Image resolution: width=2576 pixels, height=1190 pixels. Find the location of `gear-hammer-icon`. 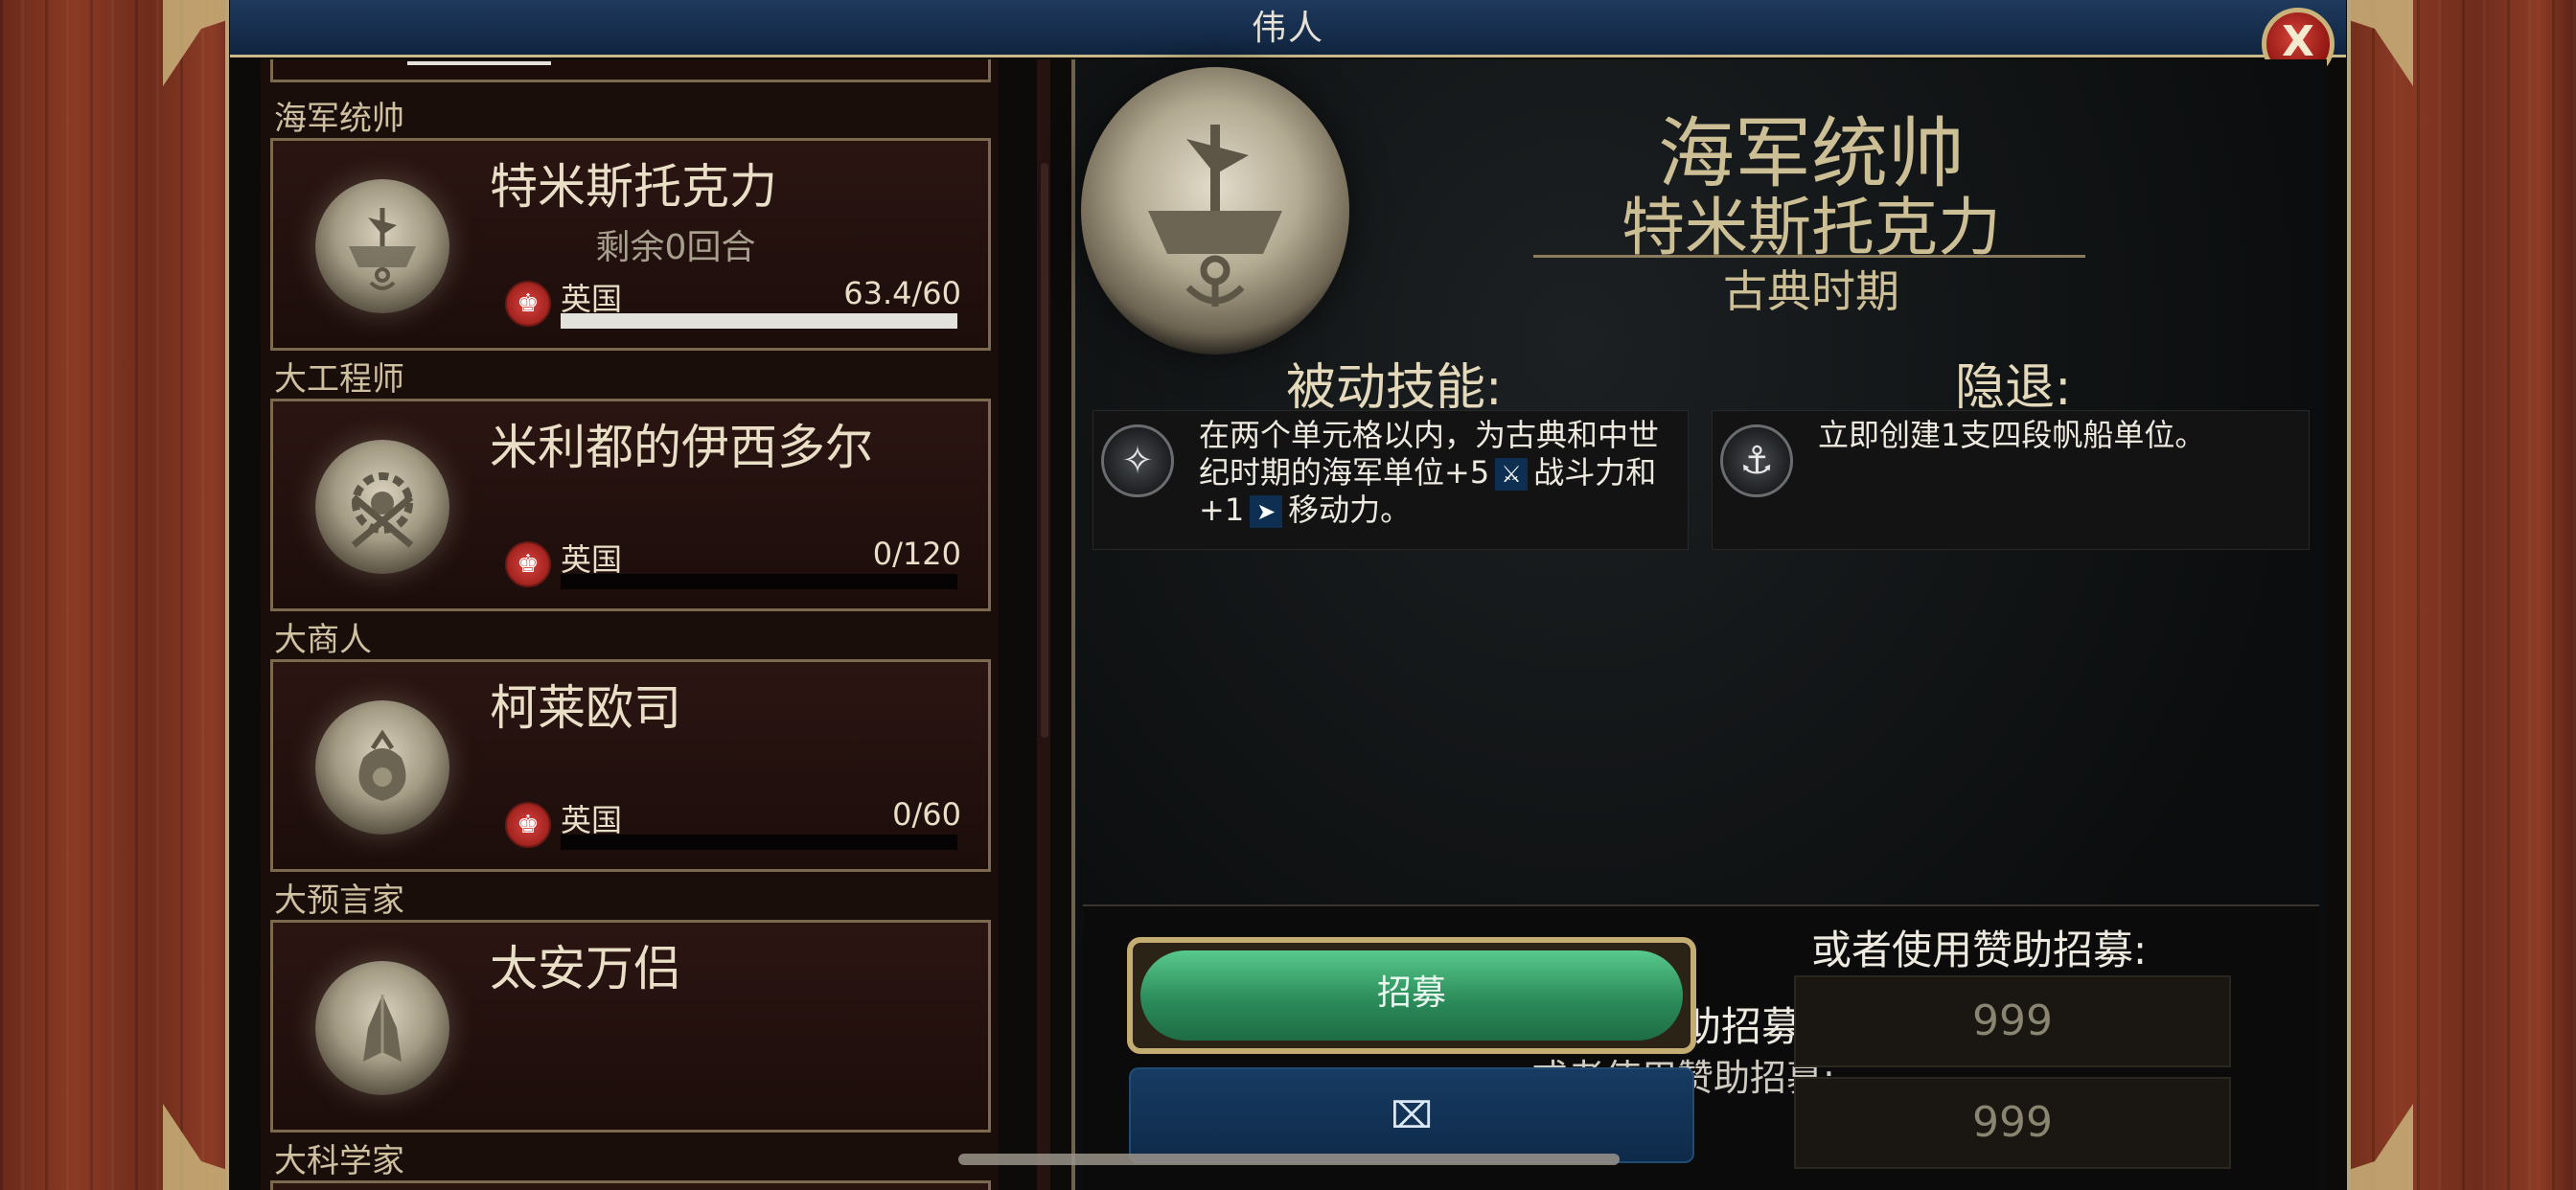

gear-hammer-icon is located at coordinates (382, 507).